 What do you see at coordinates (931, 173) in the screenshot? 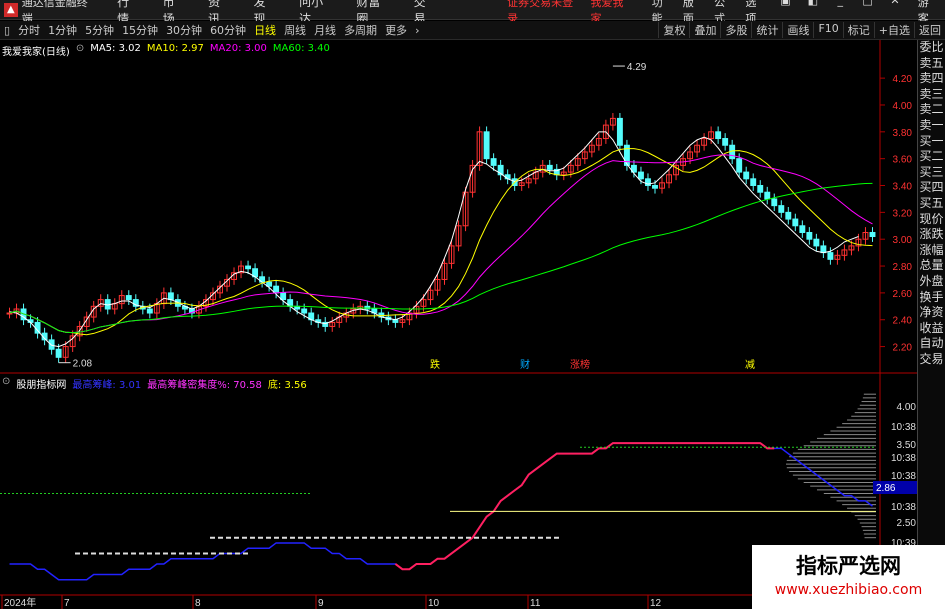
I see `side-tab: 买三` at bounding box center [931, 173].